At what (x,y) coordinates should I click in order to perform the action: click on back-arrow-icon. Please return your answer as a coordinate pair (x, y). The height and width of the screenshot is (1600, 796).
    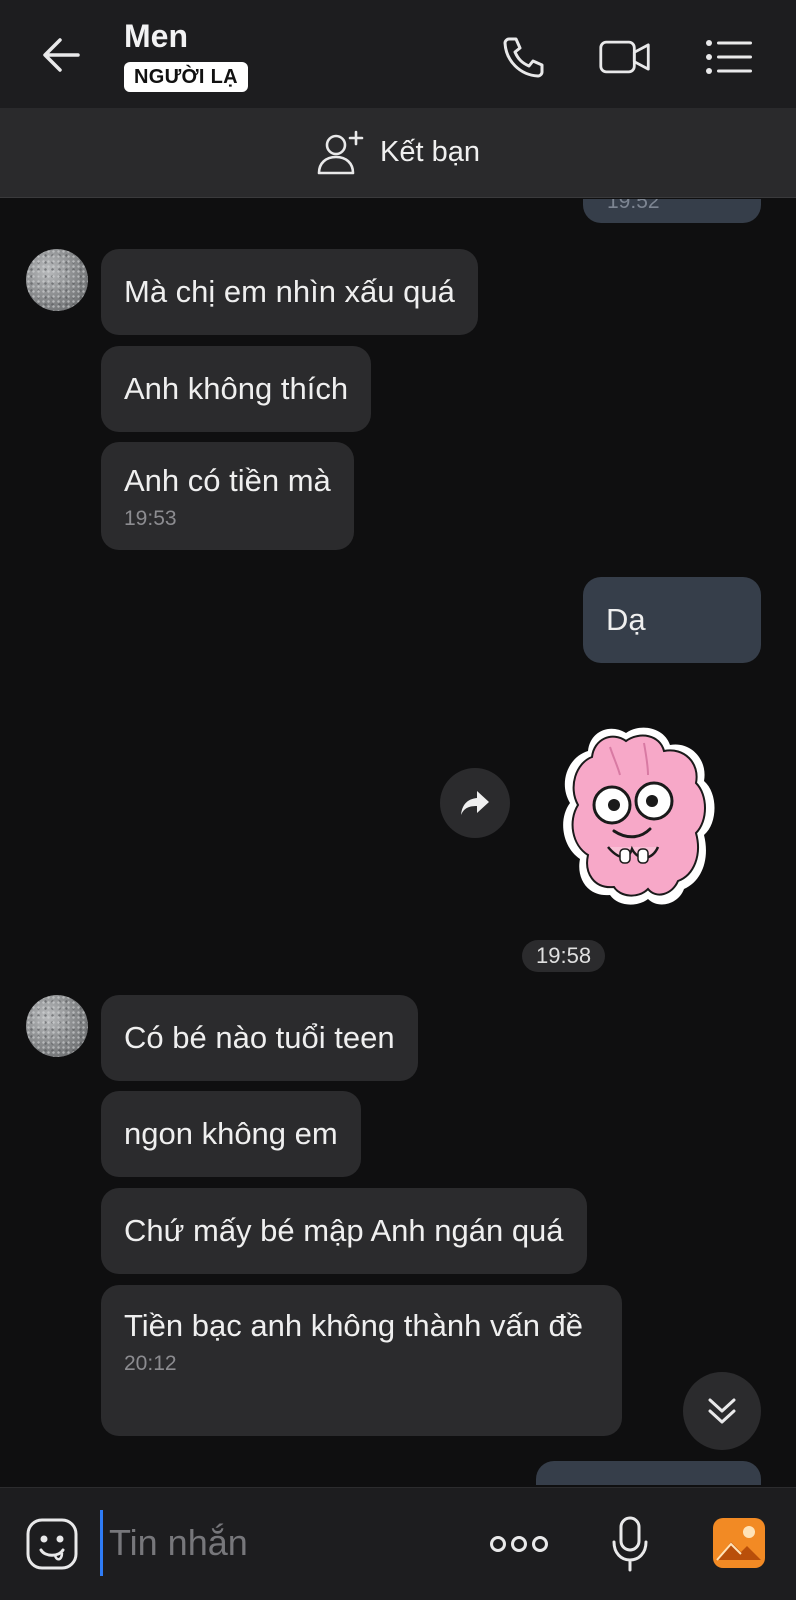
    Looking at the image, I should click on (61, 55).